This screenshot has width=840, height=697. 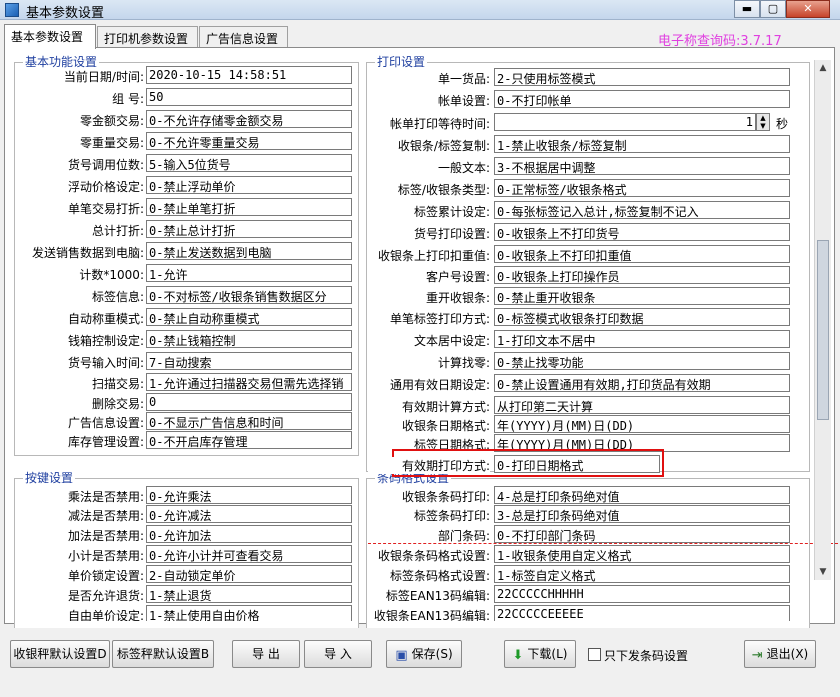 I want to click on inventory-select: 0-不开启库存管理, so click(x=249, y=440).